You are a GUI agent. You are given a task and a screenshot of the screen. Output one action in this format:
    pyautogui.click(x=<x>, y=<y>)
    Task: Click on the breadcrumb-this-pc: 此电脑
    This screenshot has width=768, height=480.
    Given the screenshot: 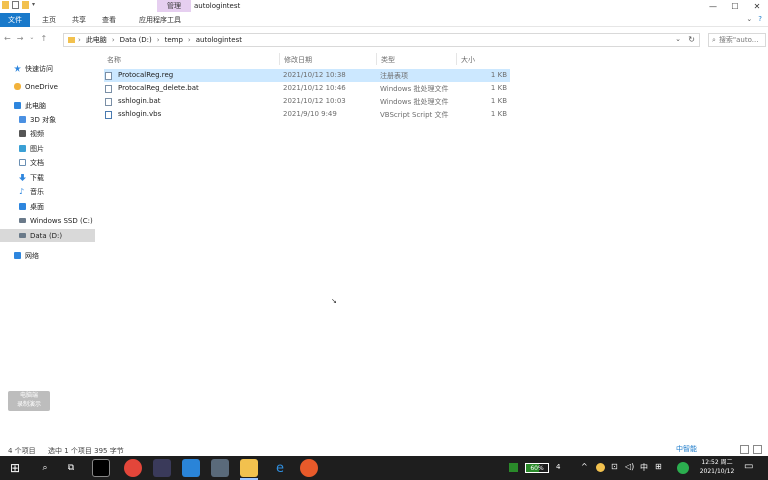 What is the action you would take?
    pyautogui.click(x=96, y=40)
    